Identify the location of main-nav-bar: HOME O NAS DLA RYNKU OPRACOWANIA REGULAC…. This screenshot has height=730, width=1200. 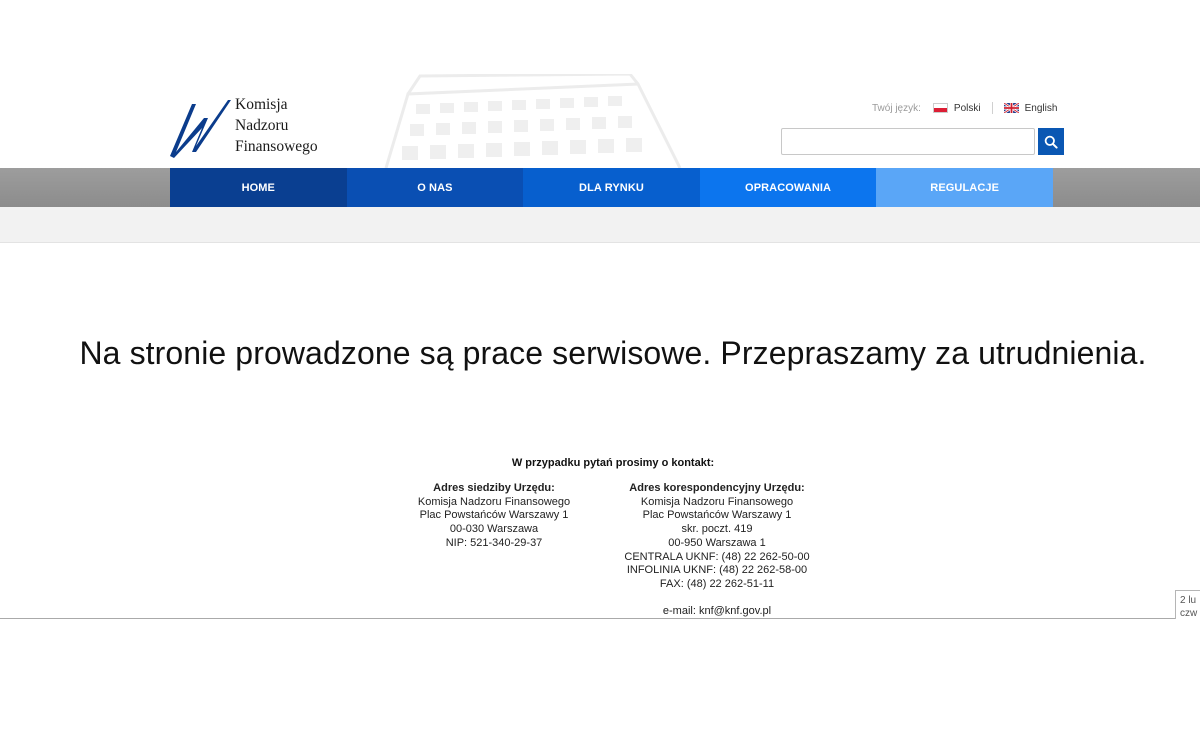
(600, 187).